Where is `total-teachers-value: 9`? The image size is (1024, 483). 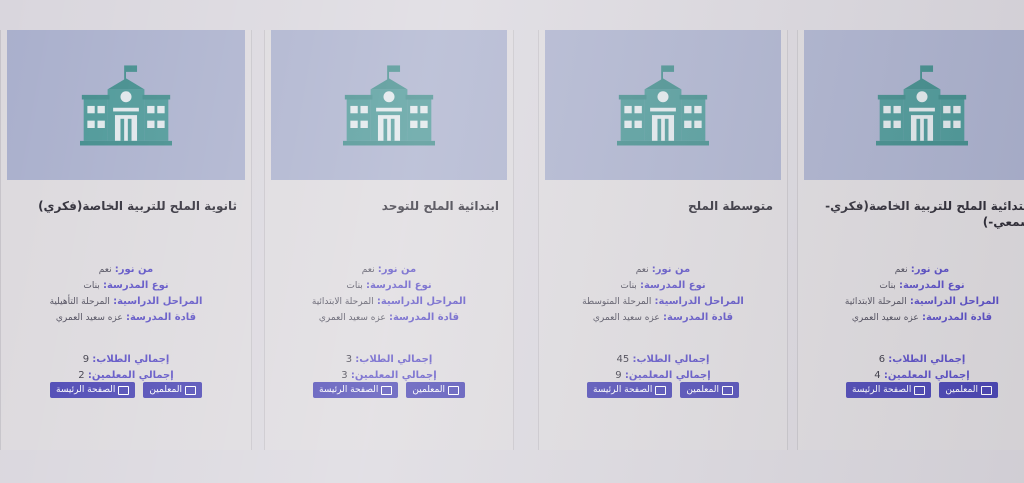 total-teachers-value: 9 is located at coordinates (618, 375).